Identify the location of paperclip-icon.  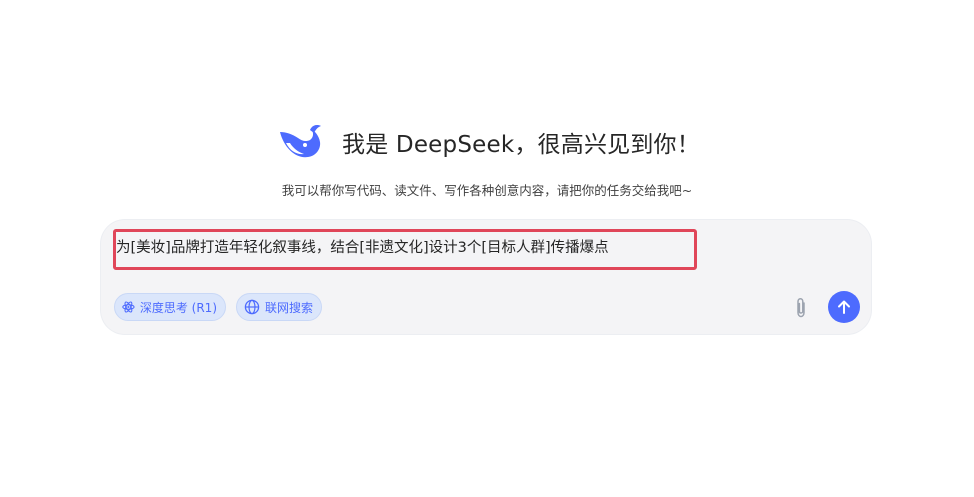
(801, 308).